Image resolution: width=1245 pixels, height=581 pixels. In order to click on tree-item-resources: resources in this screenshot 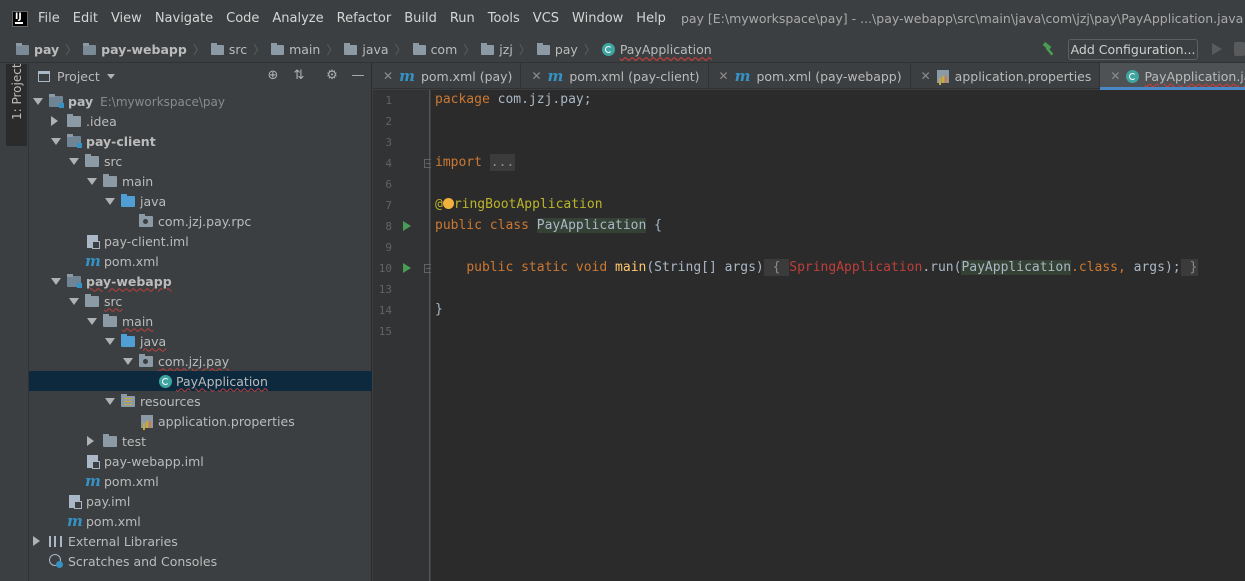, I will do `click(200, 401)`.